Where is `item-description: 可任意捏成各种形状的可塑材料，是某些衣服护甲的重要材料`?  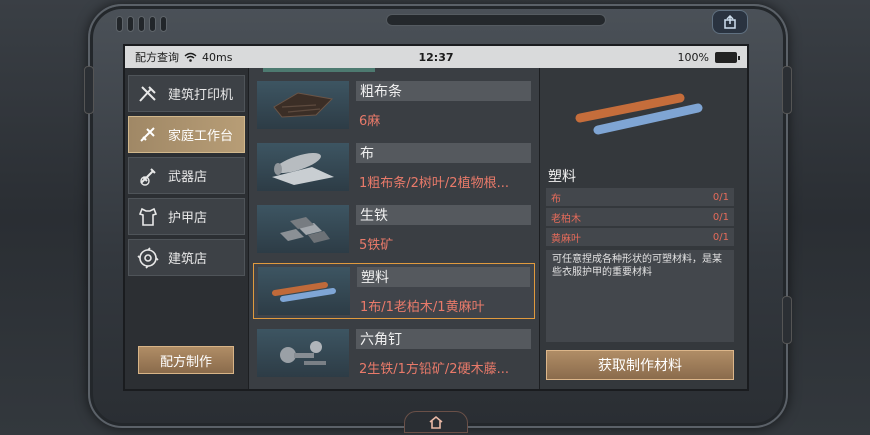 item-description: 可任意捏成各种形状的可塑材料，是某些衣服护甲的重要材料 is located at coordinates (640, 296).